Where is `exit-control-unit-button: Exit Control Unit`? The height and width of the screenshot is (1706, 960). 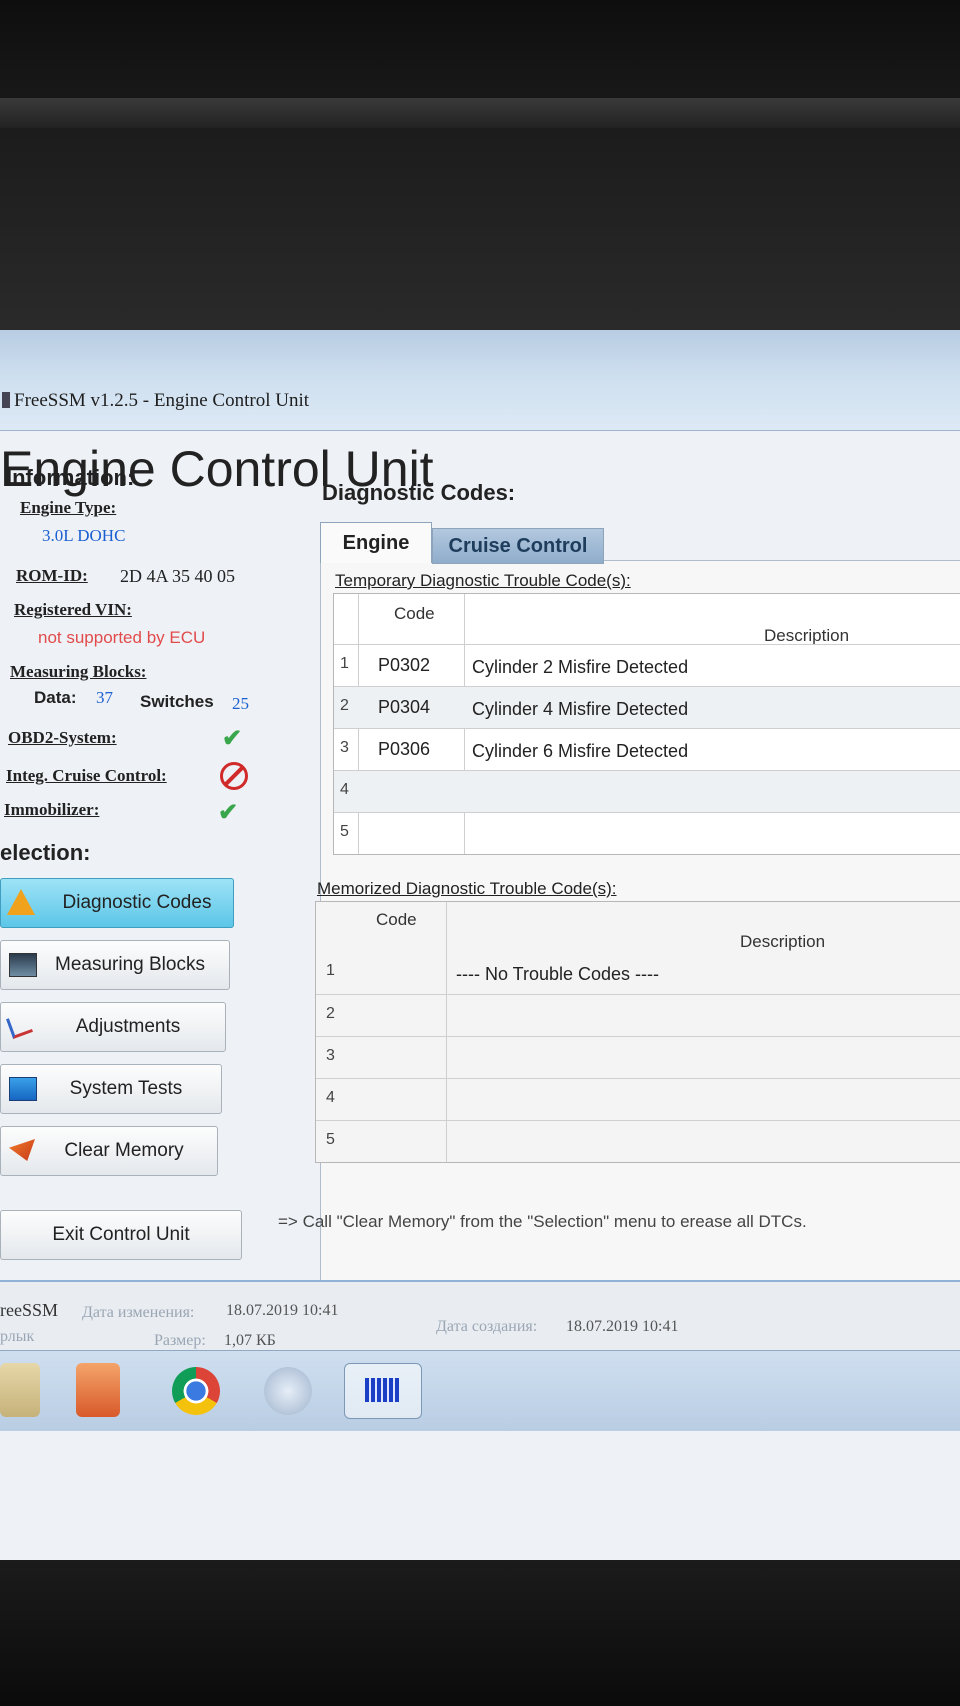
exit-control-unit-button: Exit Control Unit is located at coordinates (121, 1235).